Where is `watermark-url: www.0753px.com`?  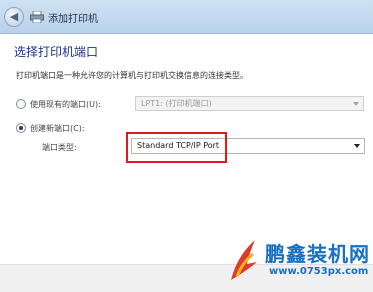
watermark-url: www.0753px.com is located at coordinates (319, 271).